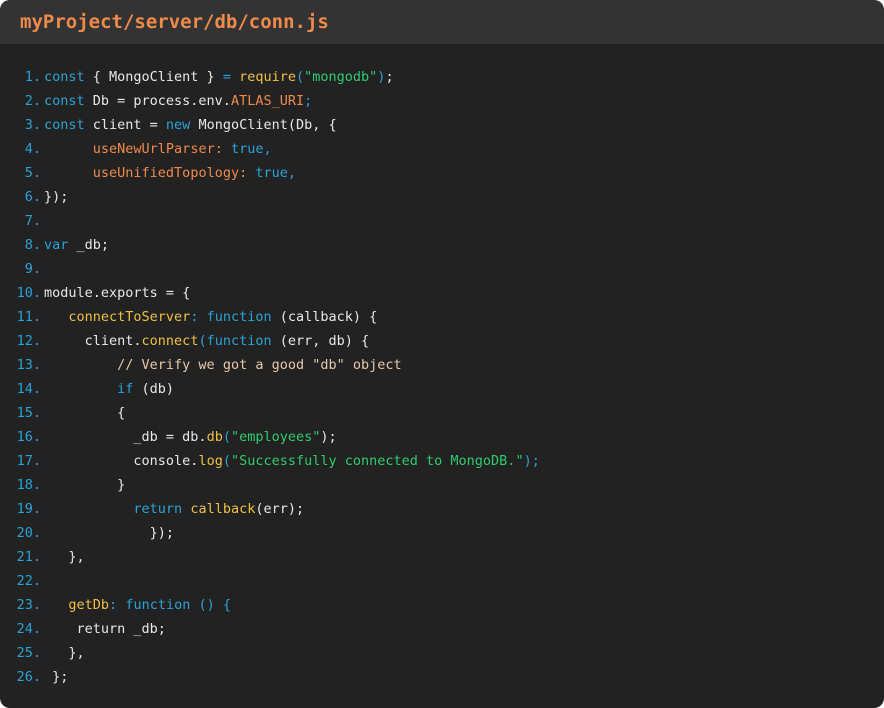 The width and height of the screenshot is (884, 708). Describe the element at coordinates (170, 173) in the screenshot. I see `line-source: useUnifiedTopology: true,` at that location.